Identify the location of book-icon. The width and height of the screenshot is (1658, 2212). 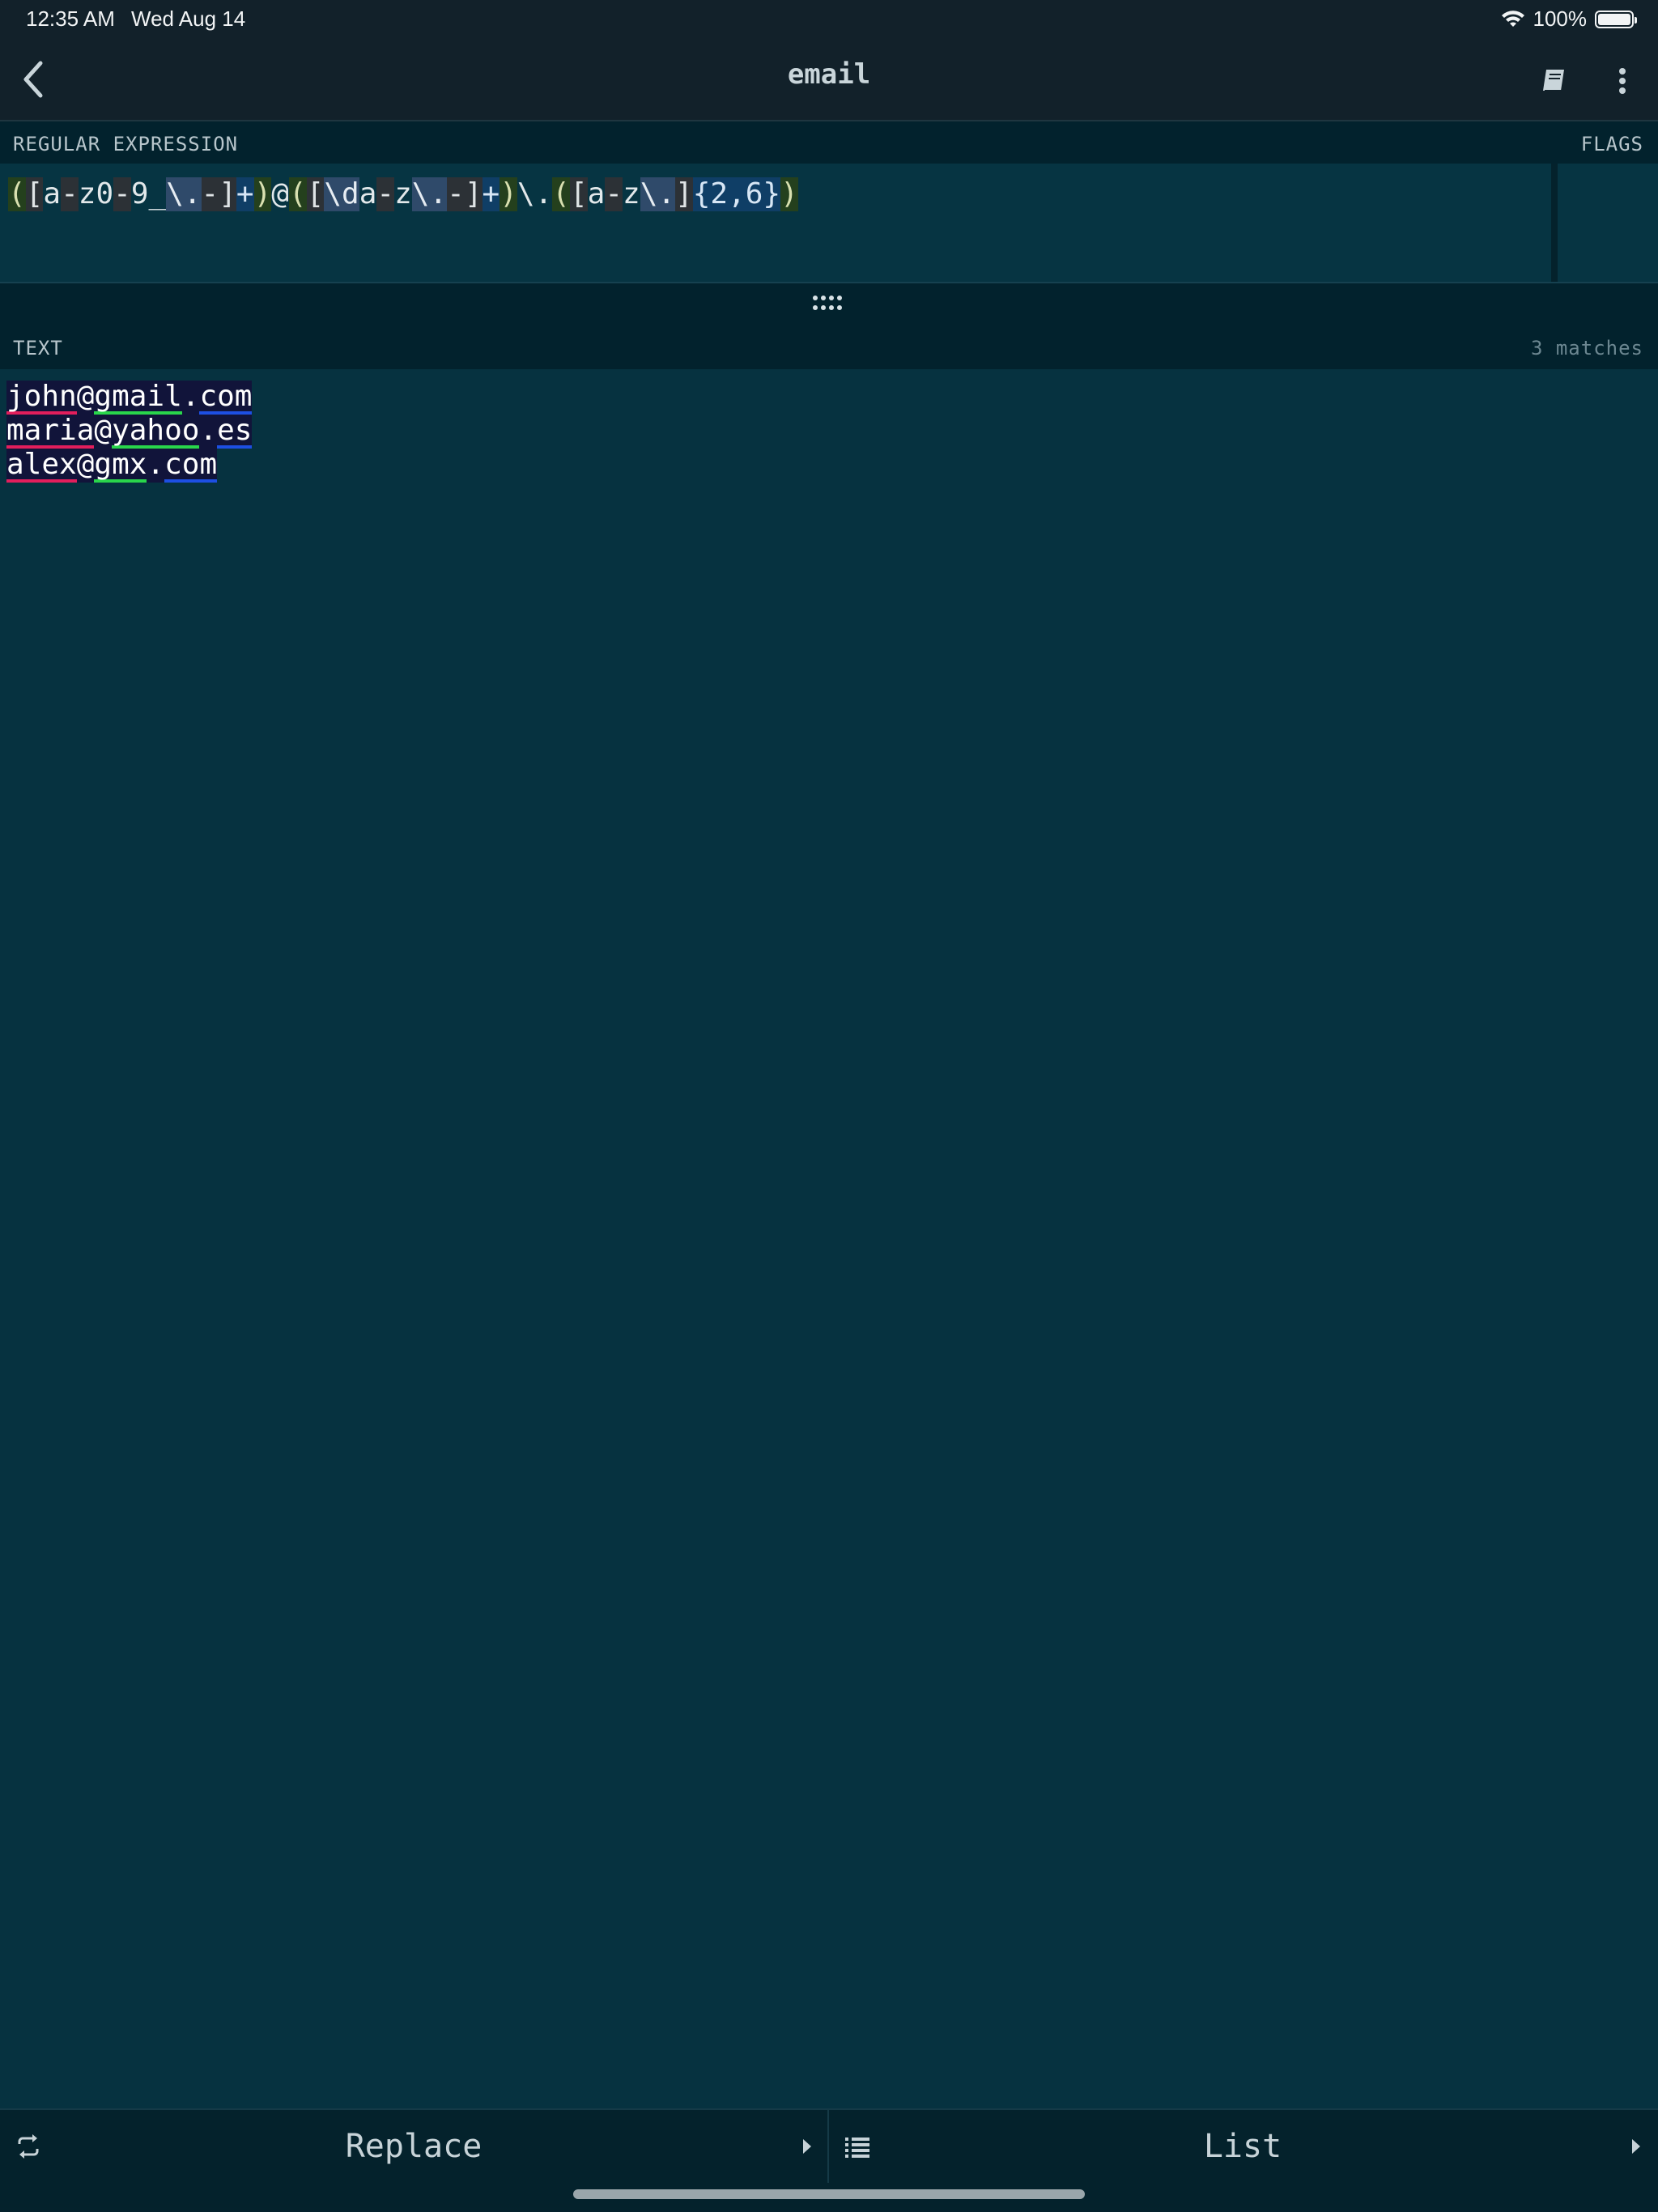
(1554, 81).